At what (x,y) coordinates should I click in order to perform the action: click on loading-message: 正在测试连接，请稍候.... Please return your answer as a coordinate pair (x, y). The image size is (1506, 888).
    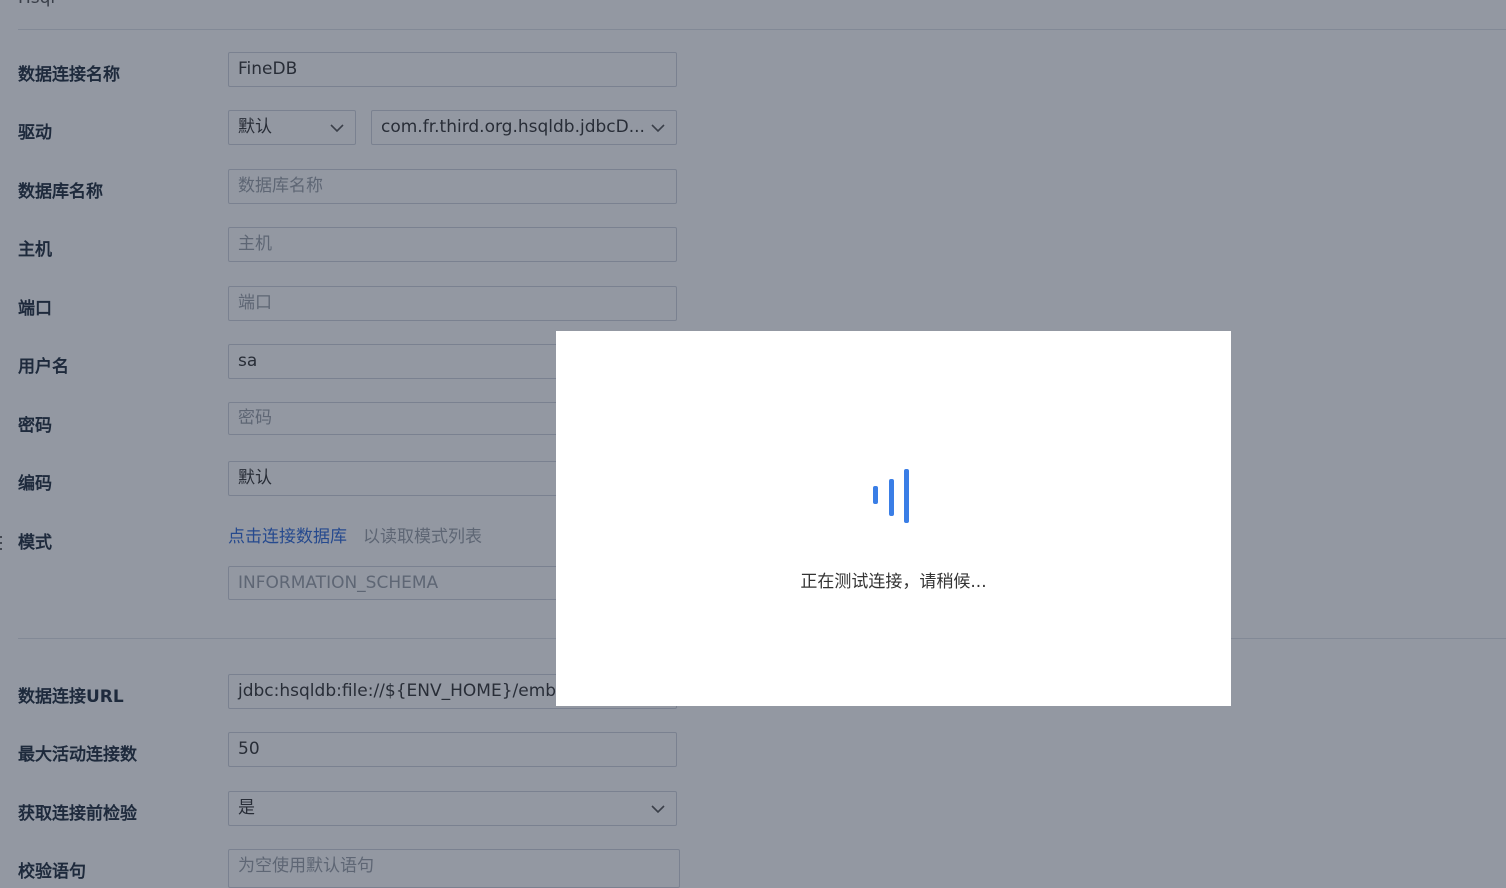
    Looking at the image, I should click on (893, 582).